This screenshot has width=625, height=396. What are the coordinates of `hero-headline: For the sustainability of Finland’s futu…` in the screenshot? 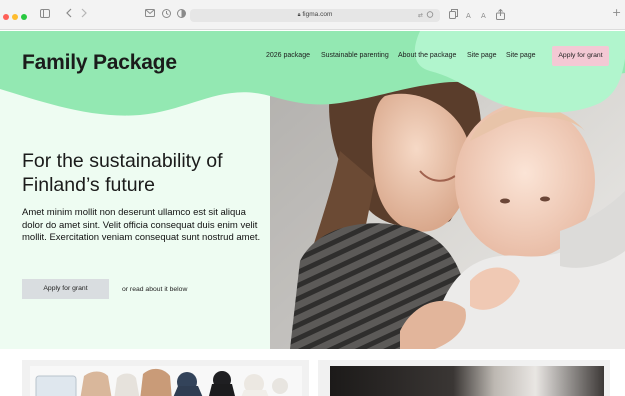 It's located at (122, 173).